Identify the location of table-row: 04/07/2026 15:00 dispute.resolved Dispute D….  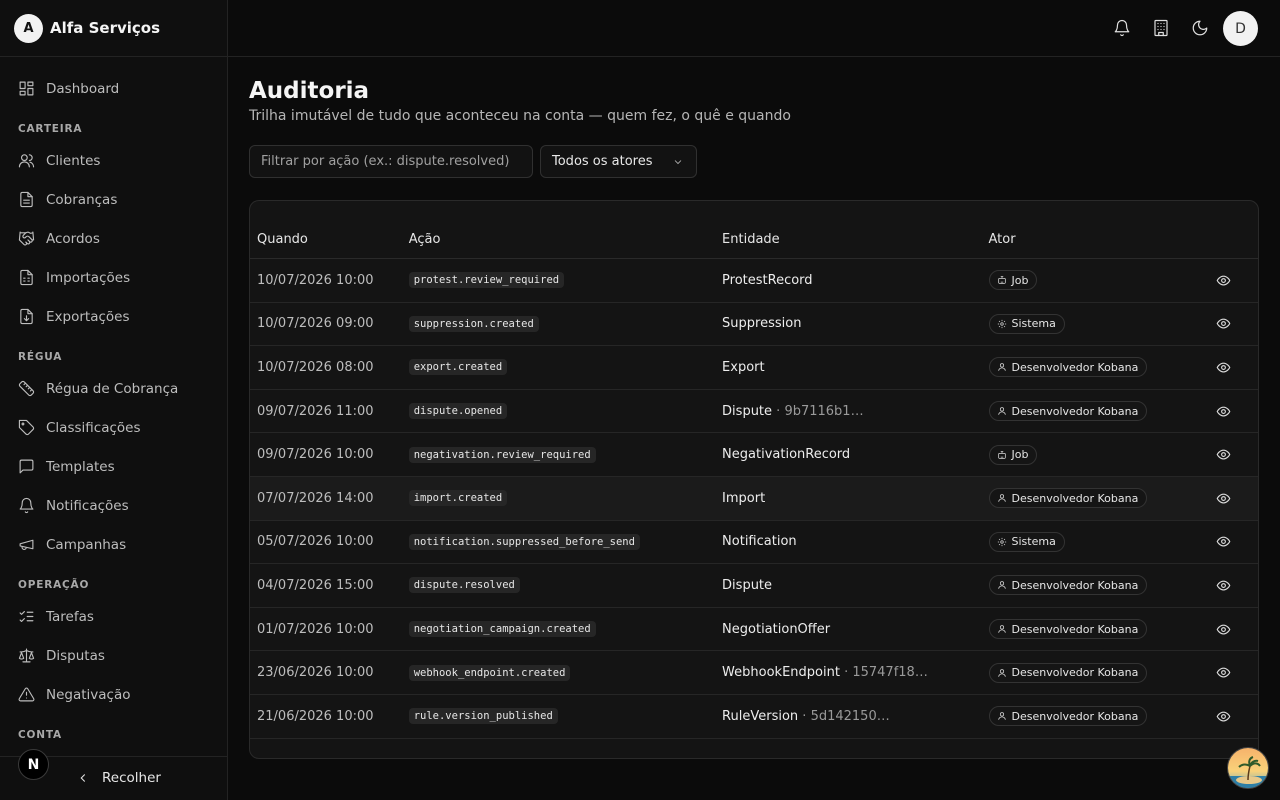
(754, 586).